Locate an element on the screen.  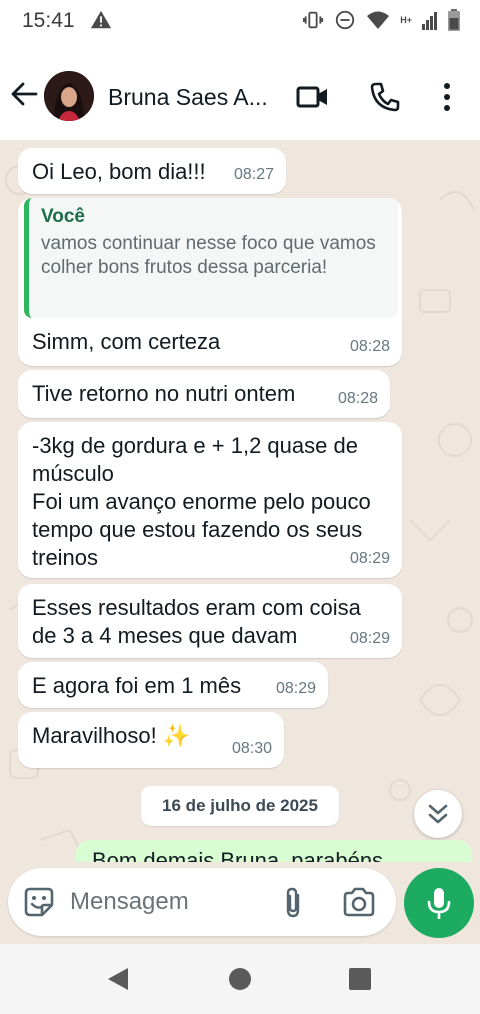
message-text: Tive retorno no nutri ontem is located at coordinates (164, 393).